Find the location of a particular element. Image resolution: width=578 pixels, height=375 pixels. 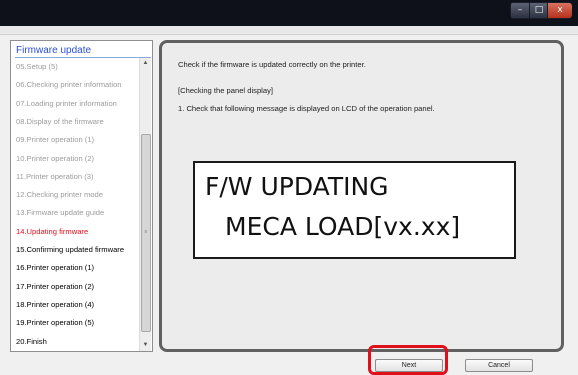

scroll-down-icon: ▼ is located at coordinates (145, 345).